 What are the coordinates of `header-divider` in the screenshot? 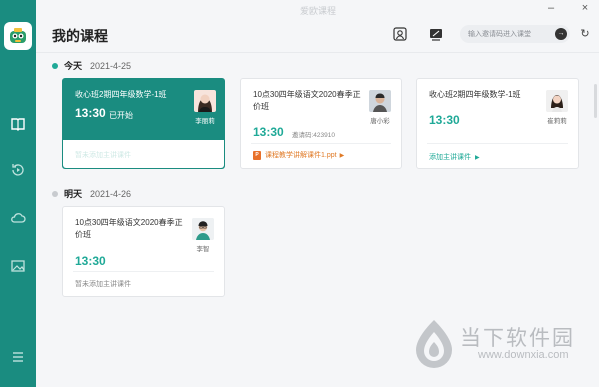 It's located at (317, 52).